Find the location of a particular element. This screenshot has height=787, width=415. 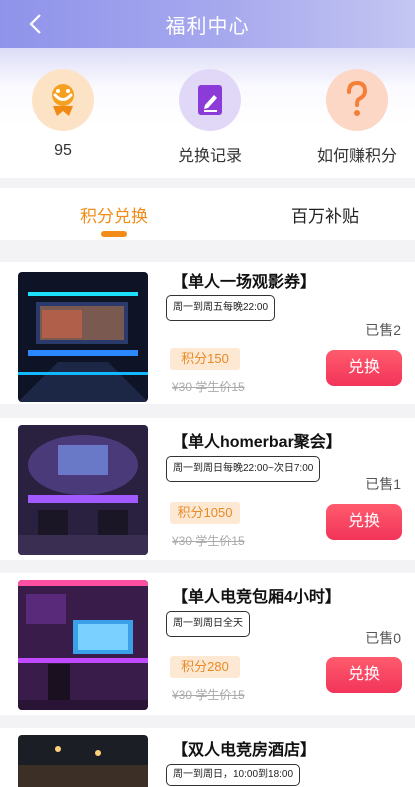

tab-million-subsidy: 百万补贴 is located at coordinates (325, 214).